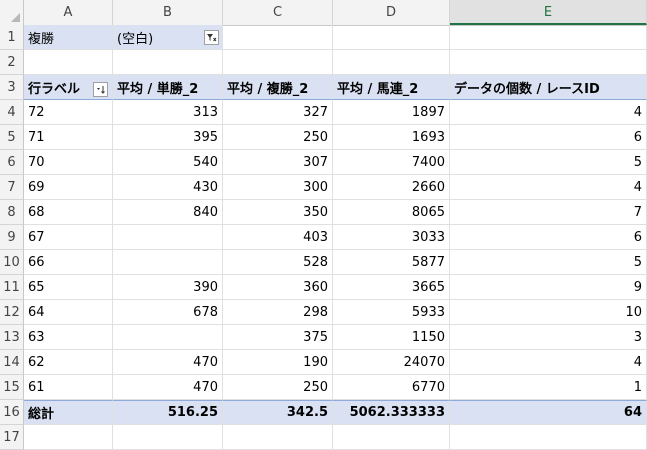 The image size is (647, 450). What do you see at coordinates (391, 112) in the screenshot?
I see `avg-quinella-cell: 1897` at bounding box center [391, 112].